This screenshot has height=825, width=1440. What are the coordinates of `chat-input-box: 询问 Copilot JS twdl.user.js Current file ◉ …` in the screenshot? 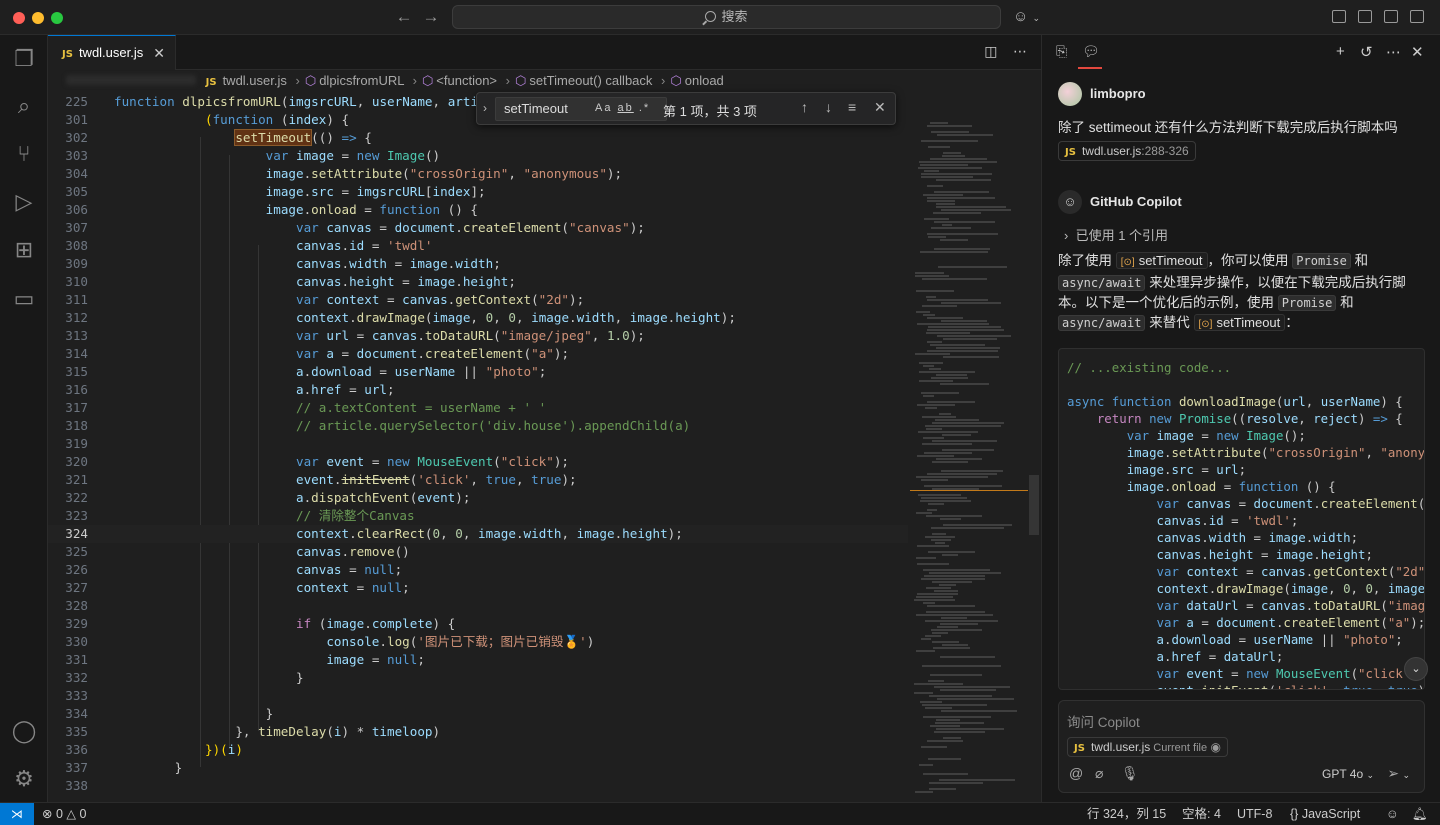 It's located at (1241, 746).